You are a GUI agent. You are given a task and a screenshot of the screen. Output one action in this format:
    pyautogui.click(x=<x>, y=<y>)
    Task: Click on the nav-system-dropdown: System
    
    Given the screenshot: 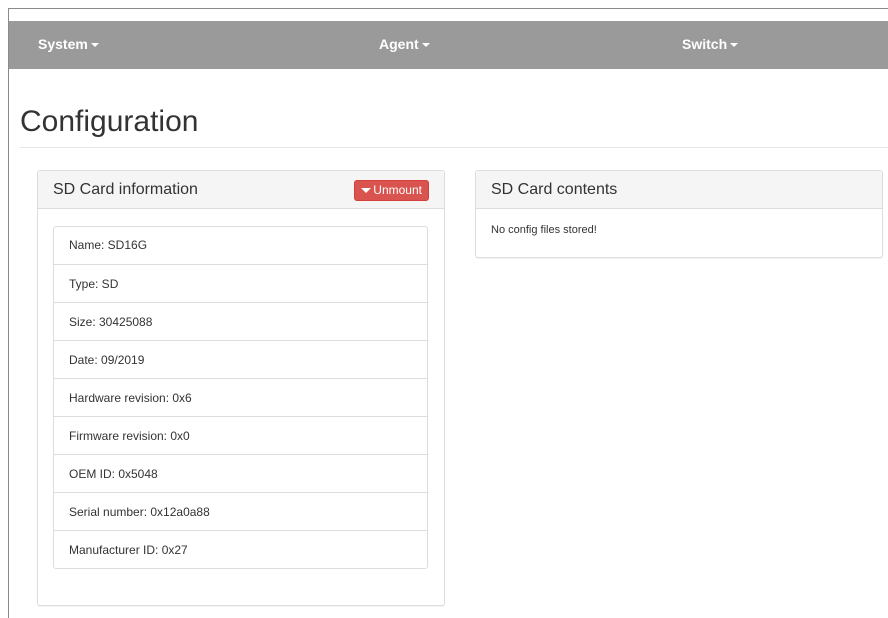 What is the action you would take?
    pyautogui.click(x=68, y=45)
    